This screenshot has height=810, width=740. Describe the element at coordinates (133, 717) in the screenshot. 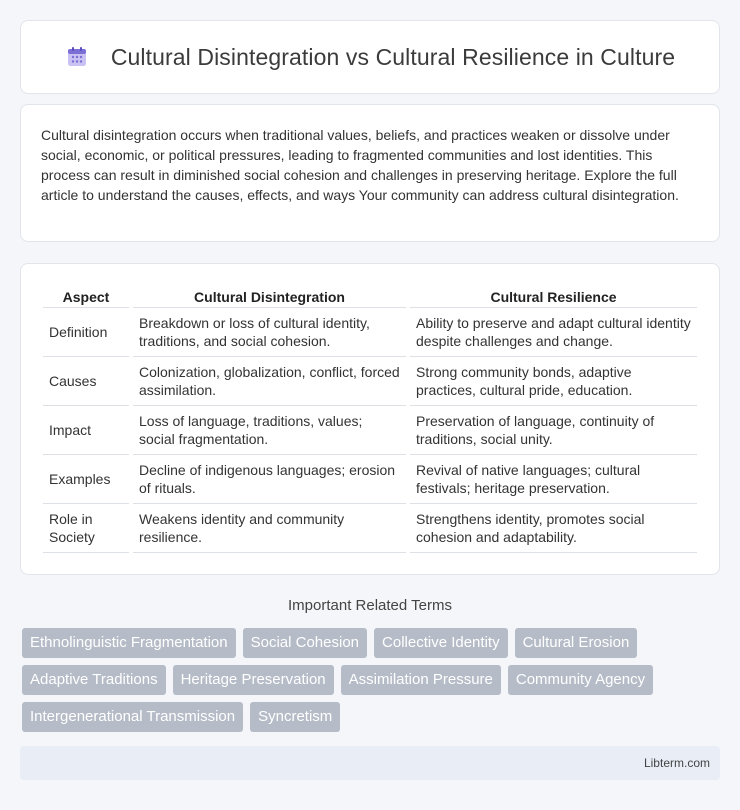

I see `related-term-tag: Intergenerational Transmission` at that location.